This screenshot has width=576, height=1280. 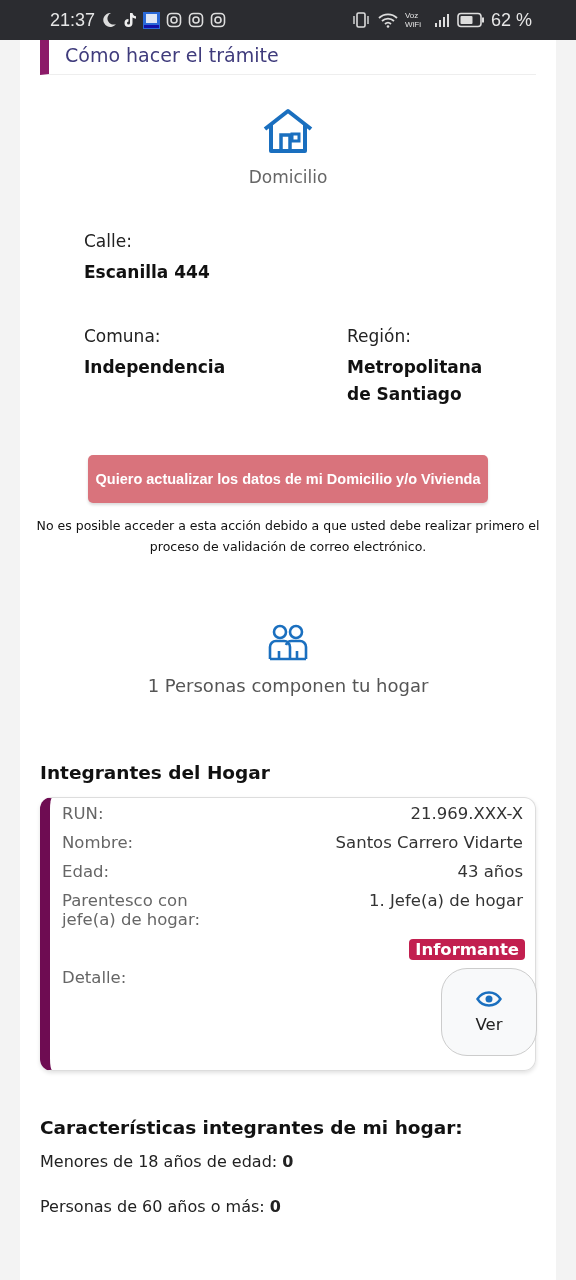 I want to click on battery-icon, so click(x=470, y=20).